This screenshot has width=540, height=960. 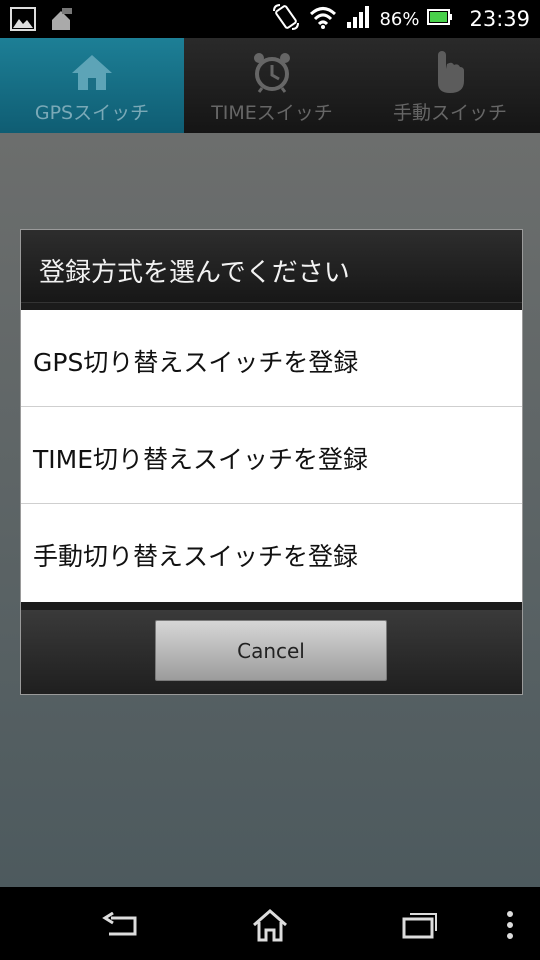 What do you see at coordinates (23, 21) in the screenshot?
I see `gallery-icon` at bounding box center [23, 21].